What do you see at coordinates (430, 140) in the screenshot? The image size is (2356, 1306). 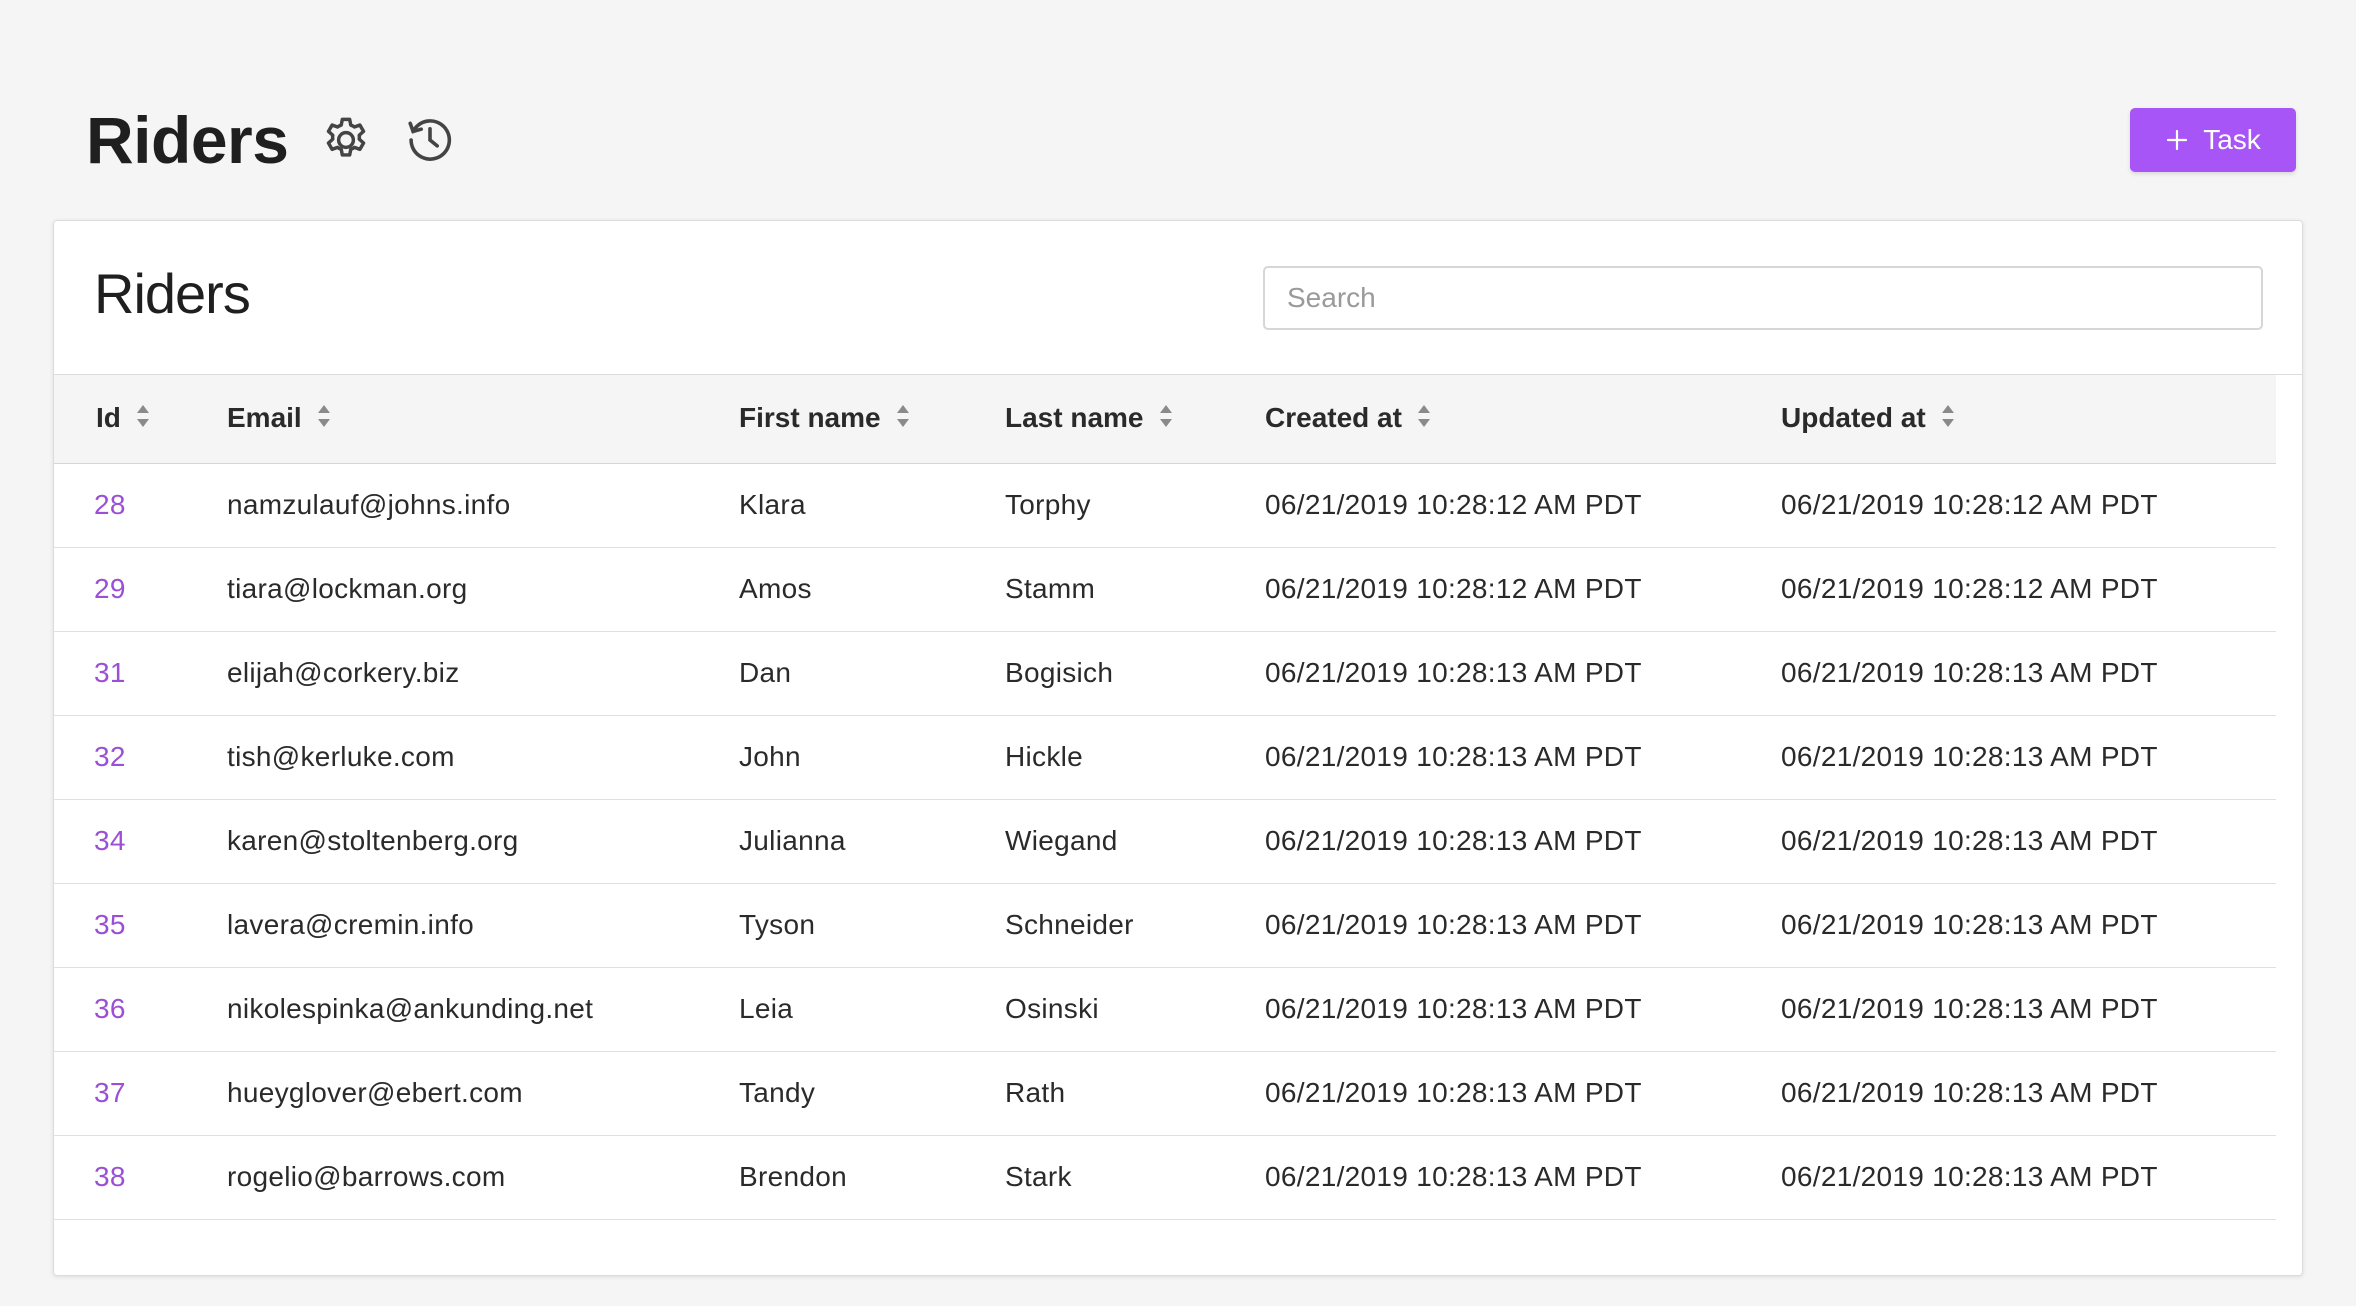 I see `history-icon` at bounding box center [430, 140].